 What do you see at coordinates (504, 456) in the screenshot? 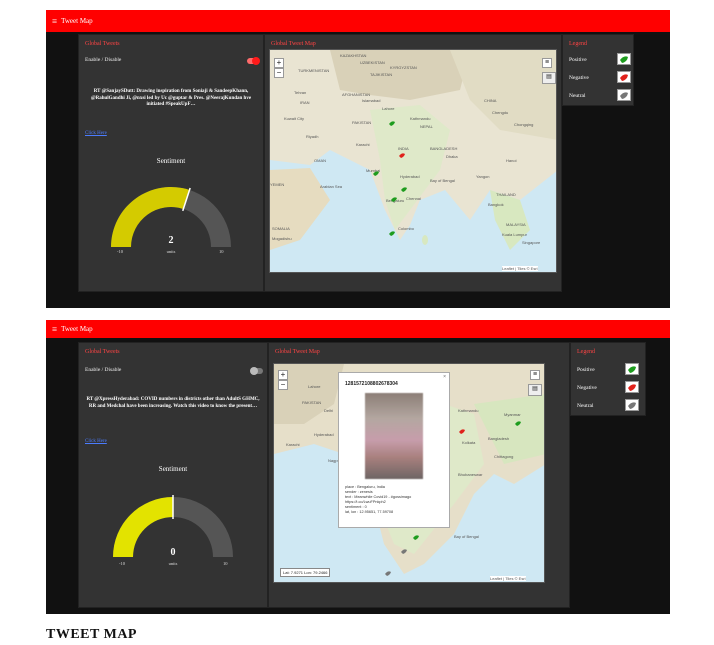
I see `map-label: Chittagong` at bounding box center [504, 456].